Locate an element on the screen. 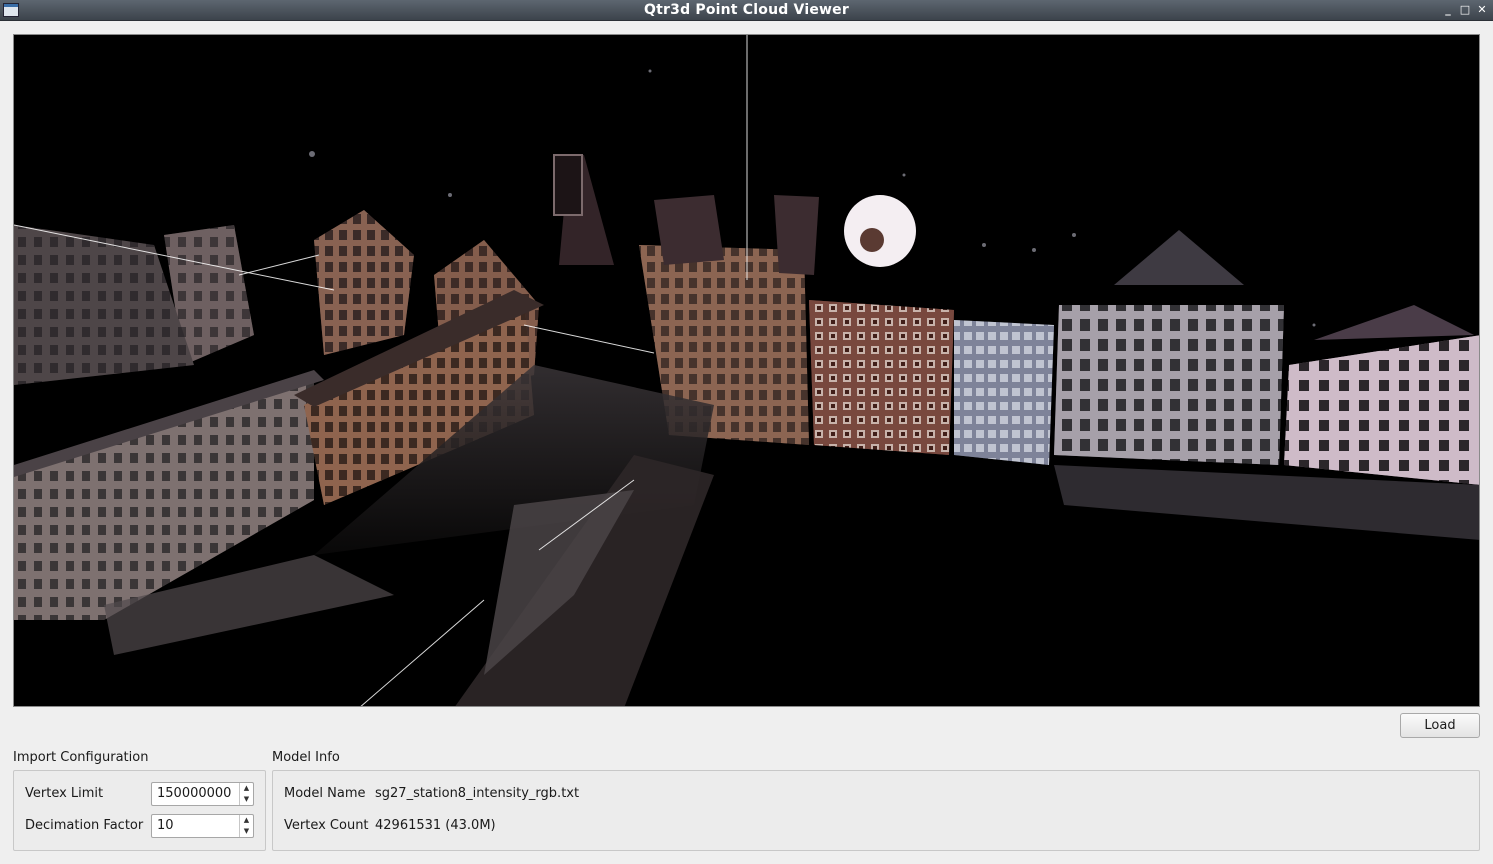 The width and height of the screenshot is (1493, 864). decimation-factor-stepper: ▲ ▼ is located at coordinates (246, 826).